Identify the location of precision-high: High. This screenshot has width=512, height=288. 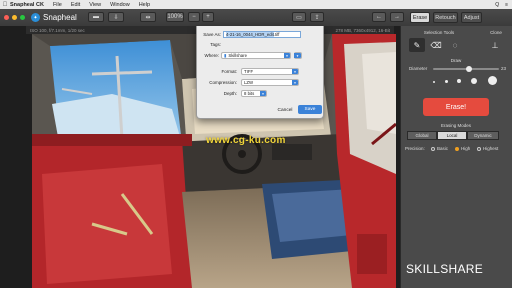
(462, 148).